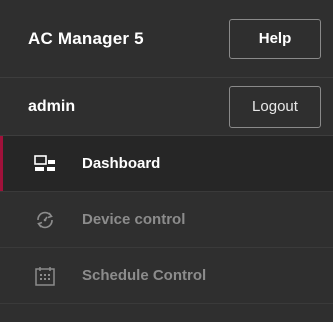  I want to click on nav-label-schedule-control: Schedule Control, so click(144, 275).